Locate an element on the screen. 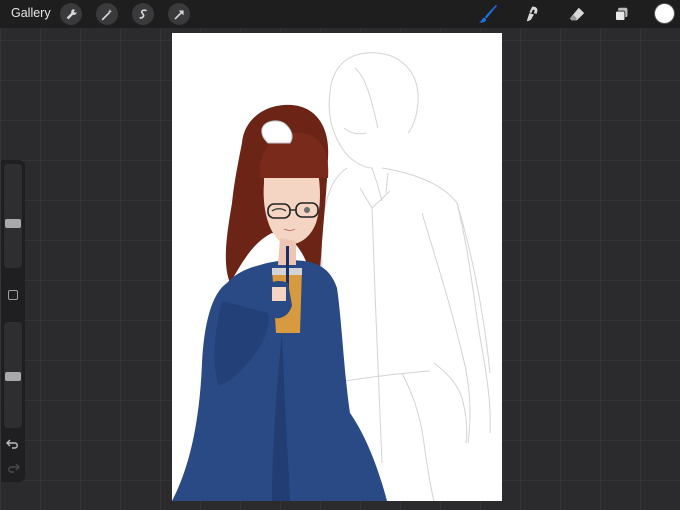 Image resolution: width=680 pixels, height=510 pixels. layers-icon is located at coordinates (621, 14).